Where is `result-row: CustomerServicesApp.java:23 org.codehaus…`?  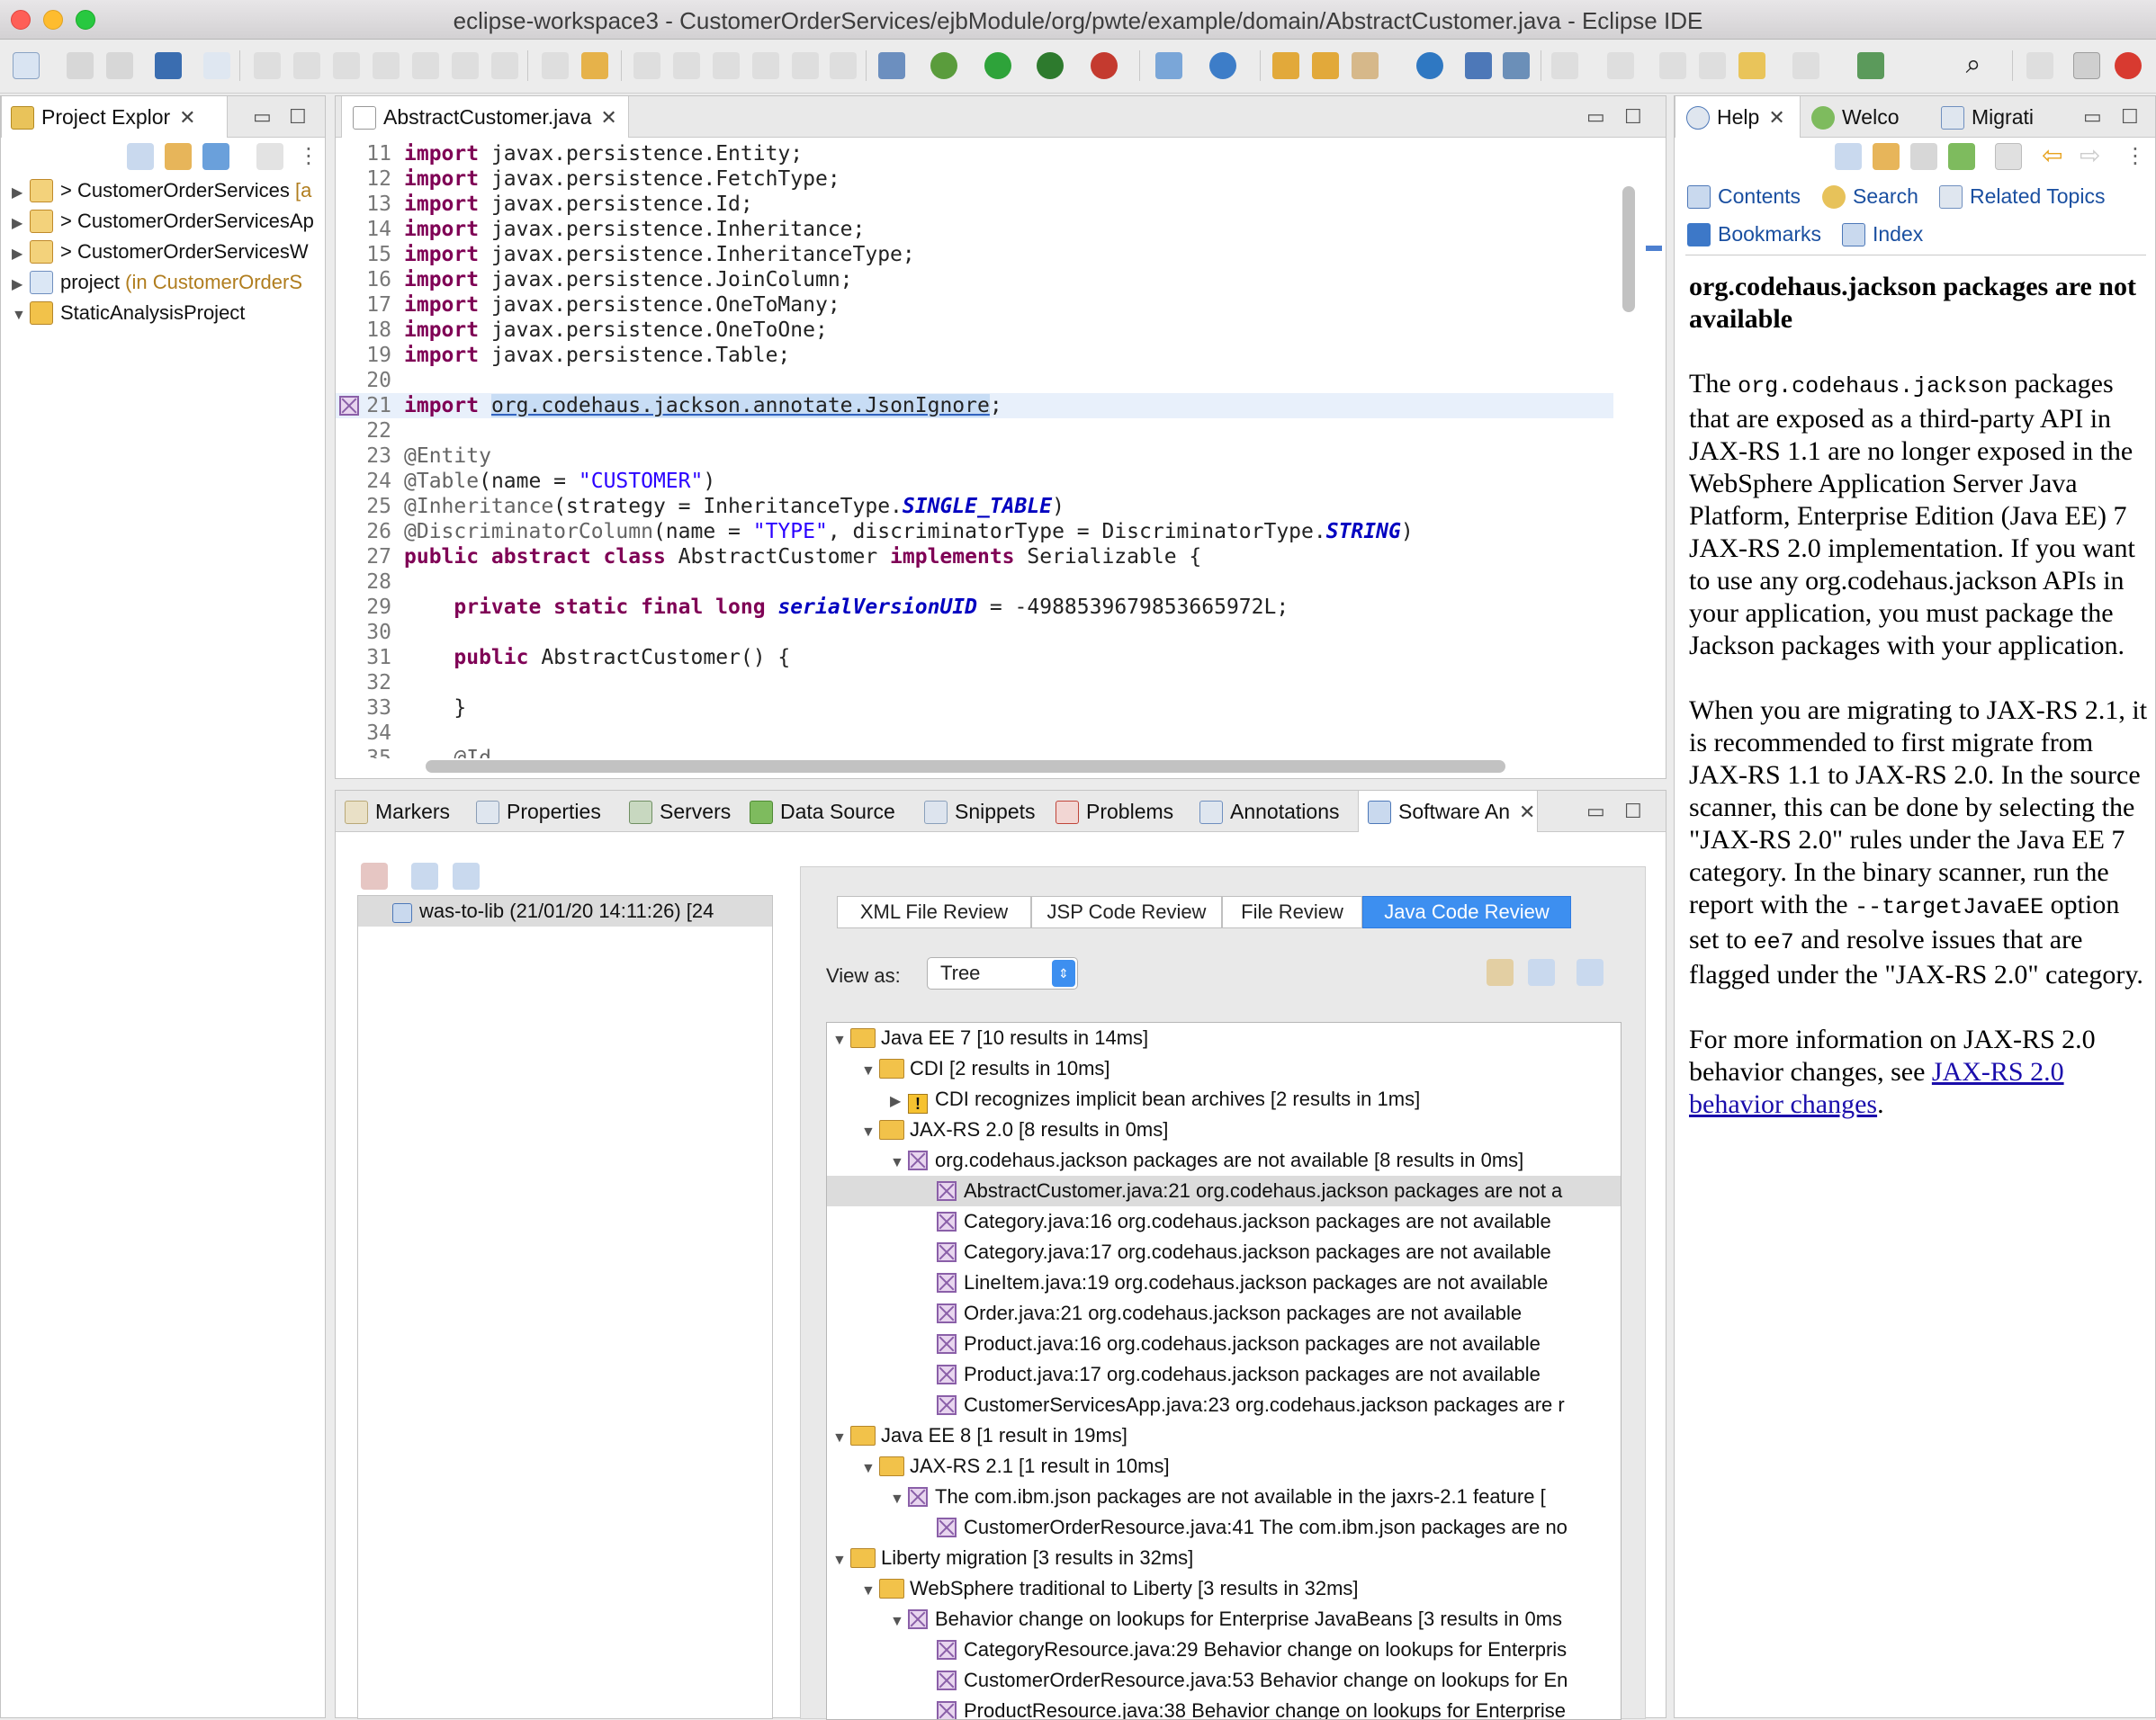 result-row: CustomerServicesApp.java:23 org.codehaus… is located at coordinates (1224, 1405).